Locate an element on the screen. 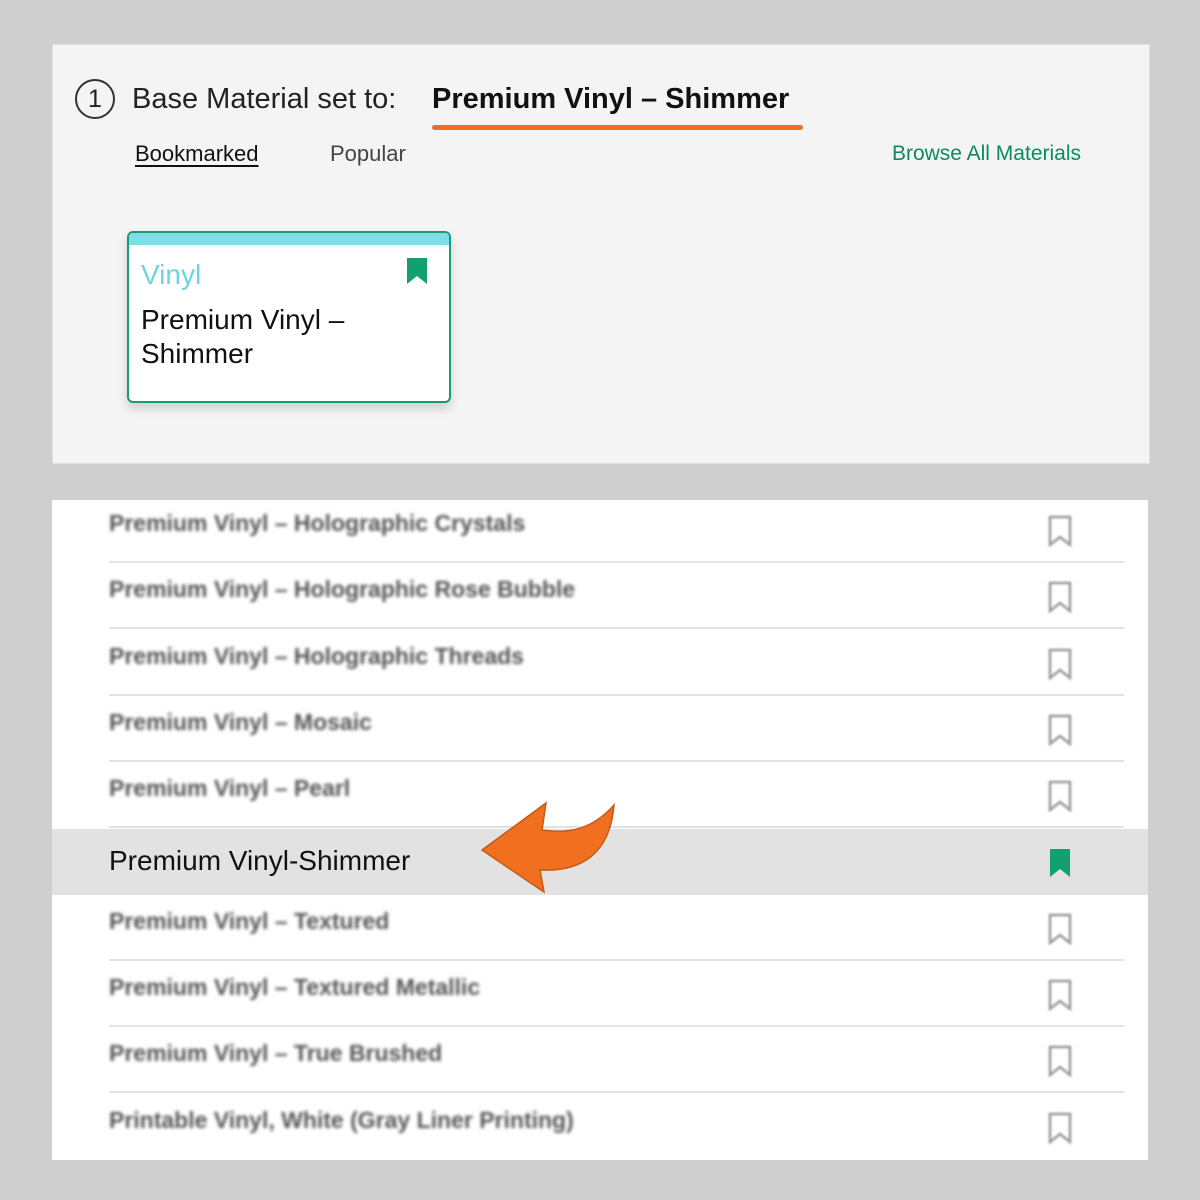 This screenshot has height=1200, width=1200. tab-popular: Popular is located at coordinates (368, 154).